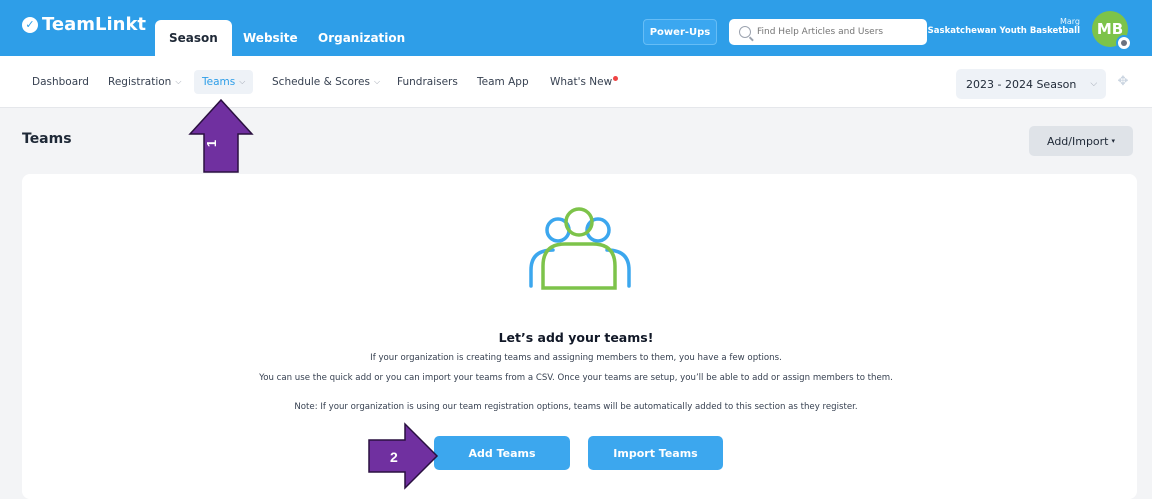 The width and height of the screenshot is (1152, 499). Describe the element at coordinates (403, 456) in the screenshot. I see `annotation-arrow-right-icon` at that location.